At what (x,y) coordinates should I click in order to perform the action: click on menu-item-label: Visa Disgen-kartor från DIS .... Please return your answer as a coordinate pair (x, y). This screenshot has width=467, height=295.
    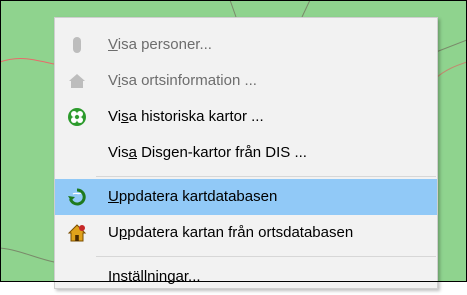
    Looking at the image, I should click on (207, 152).